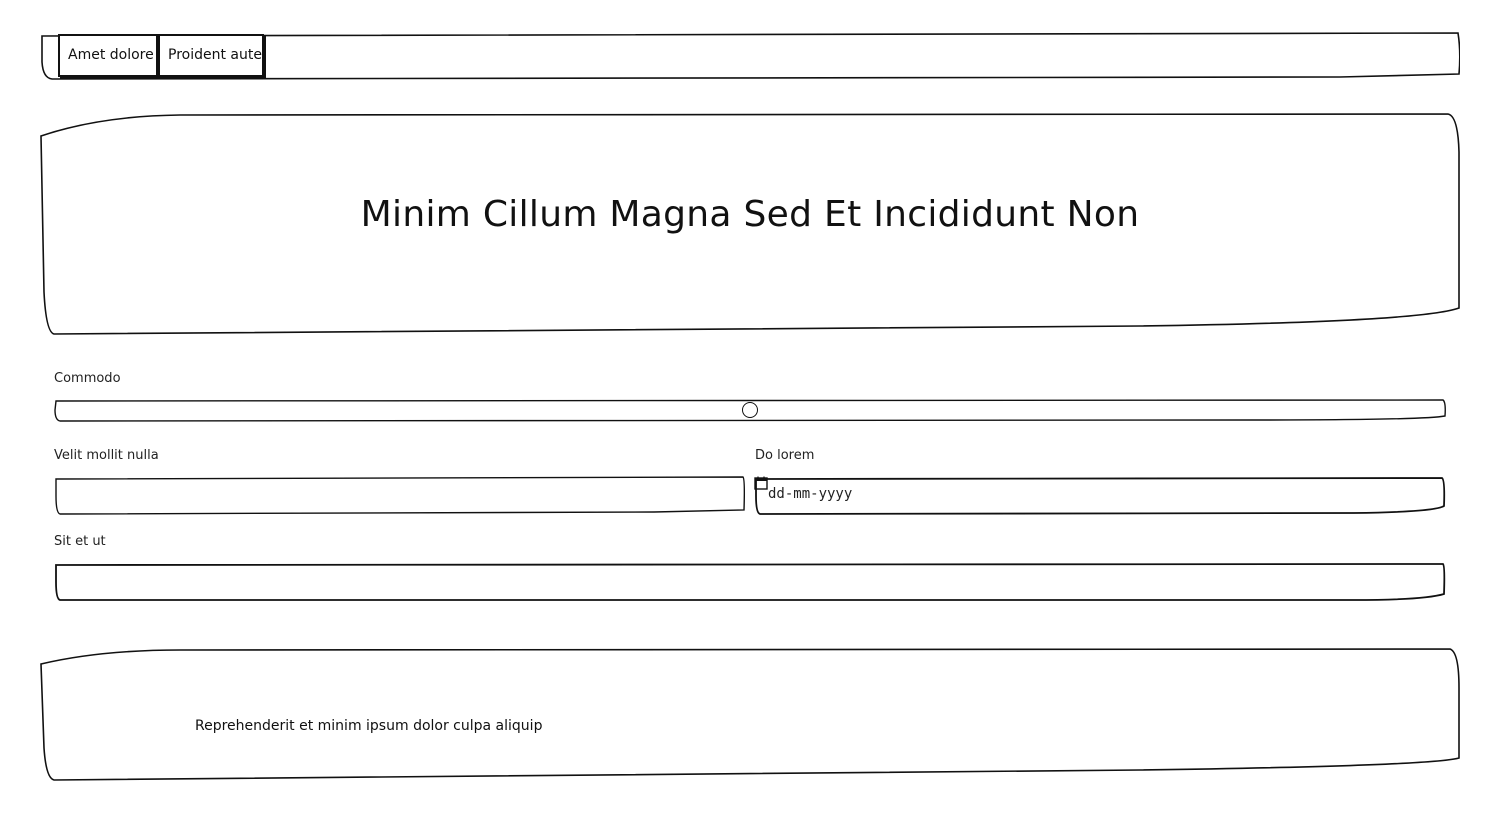 The width and height of the screenshot is (1500, 813). I want to click on commodo-slider, so click(750, 410).